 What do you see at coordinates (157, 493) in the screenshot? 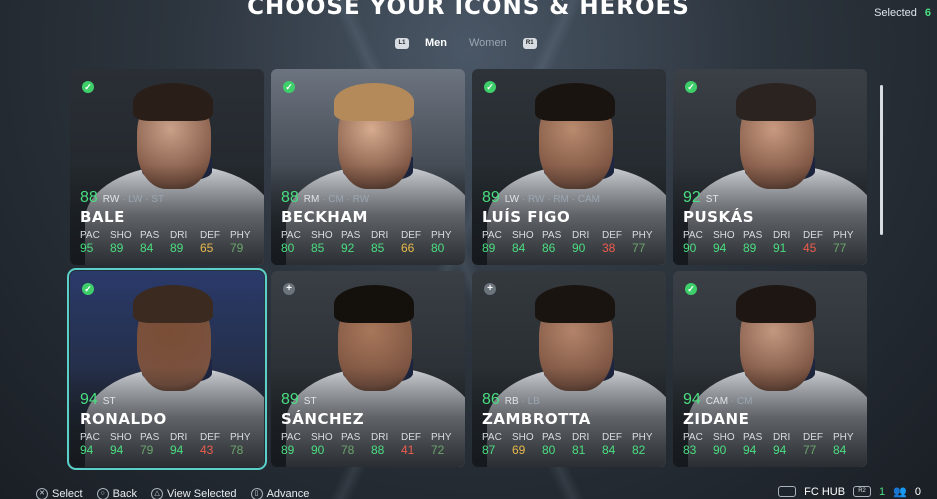
I see `triangle-button-icon: △` at bounding box center [157, 493].